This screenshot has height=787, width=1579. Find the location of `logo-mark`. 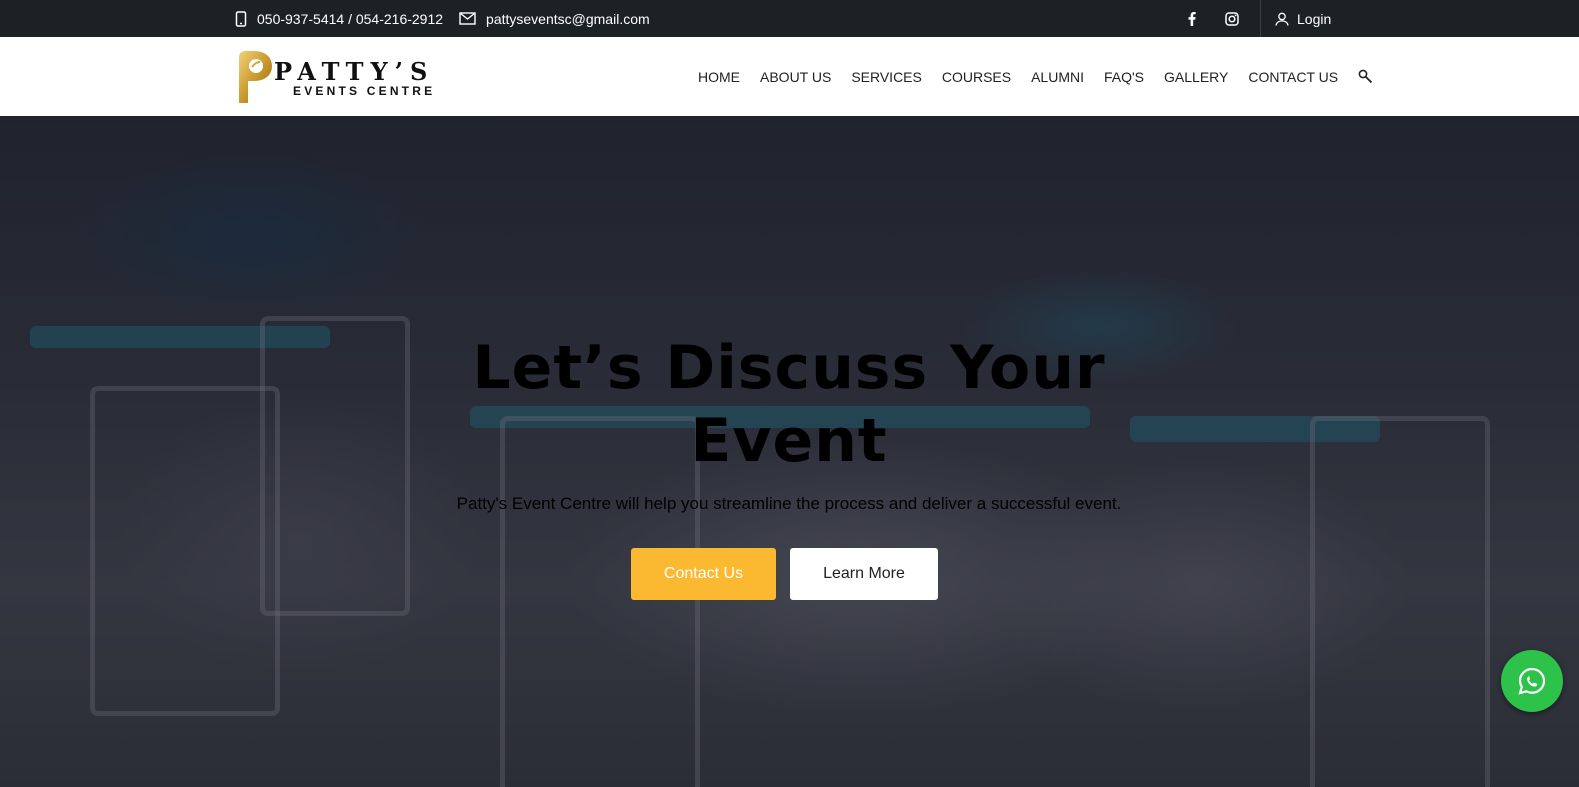

logo-mark is located at coordinates (255, 77).